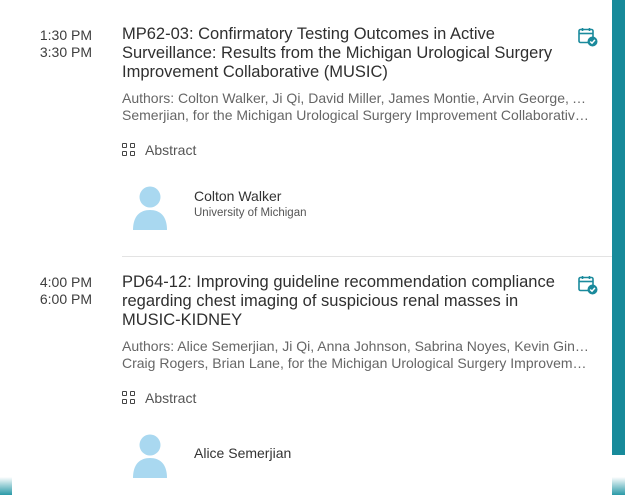 This screenshot has width=625, height=495. Describe the element at coordinates (65, 52) in the screenshot. I see `session-time-end: 3:30 PM` at that location.